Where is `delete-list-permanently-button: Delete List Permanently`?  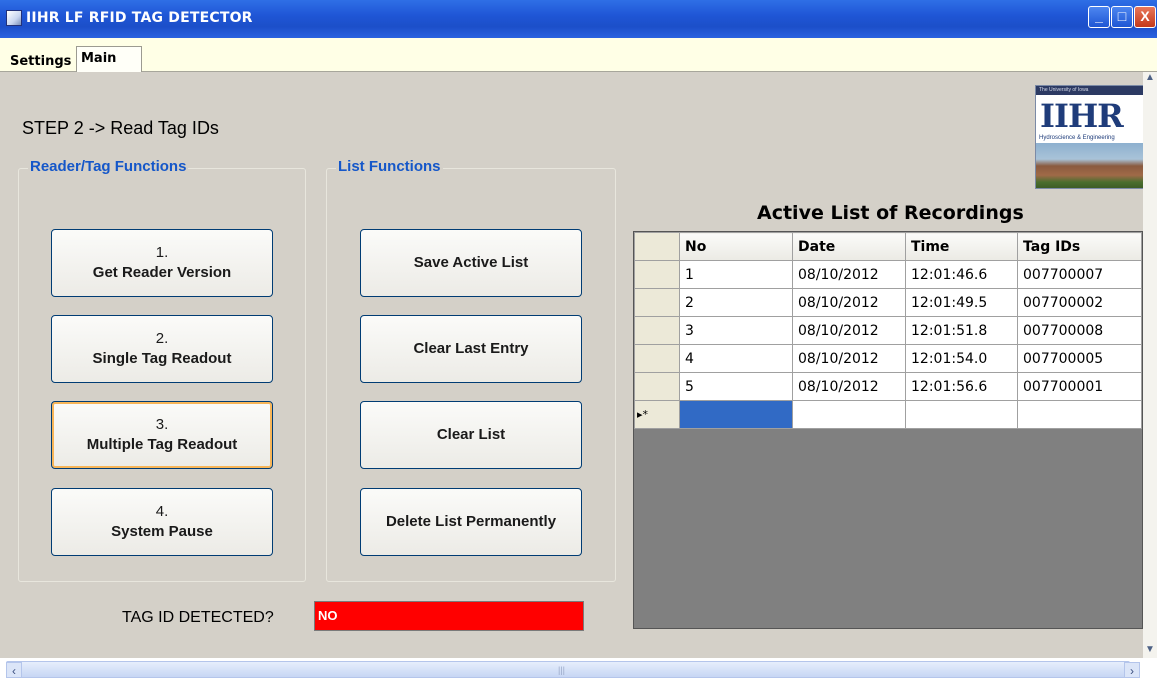
delete-list-permanently-button: Delete List Permanently is located at coordinates (471, 522).